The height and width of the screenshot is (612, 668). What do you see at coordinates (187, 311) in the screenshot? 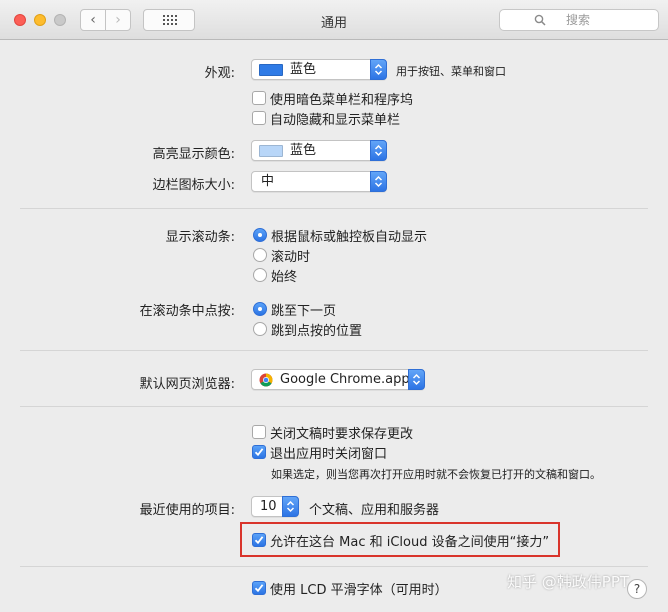
I see `click-scroll-bar-label: 在滚动条中点按:` at bounding box center [187, 311].